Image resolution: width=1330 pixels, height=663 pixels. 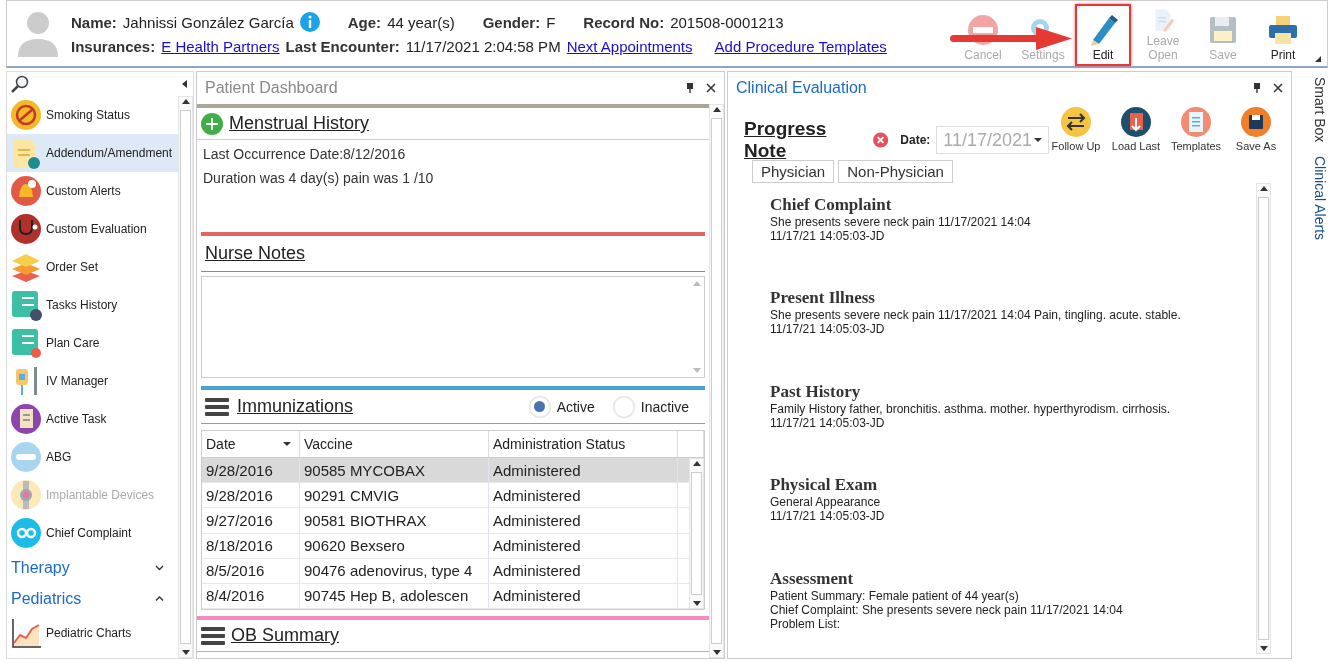 What do you see at coordinates (251, 520) in the screenshot?
I see `table-cell: 9/27/2016` at bounding box center [251, 520].